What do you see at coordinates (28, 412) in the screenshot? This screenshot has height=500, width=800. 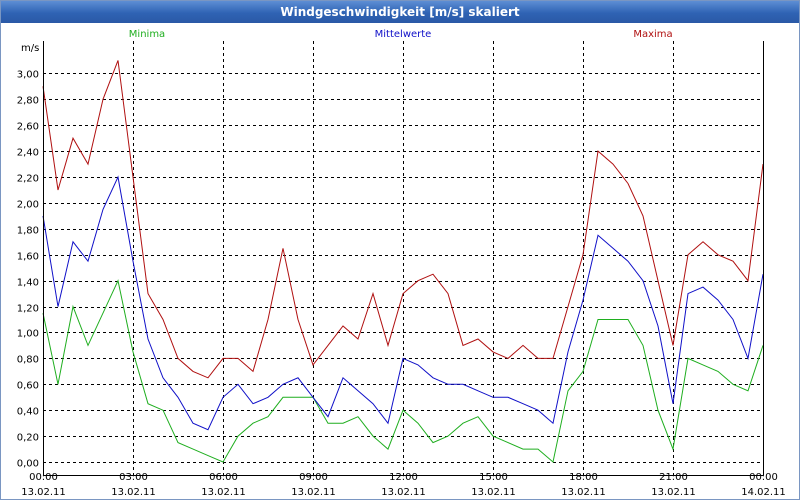 I see `y-tick-label: 0,40` at bounding box center [28, 412].